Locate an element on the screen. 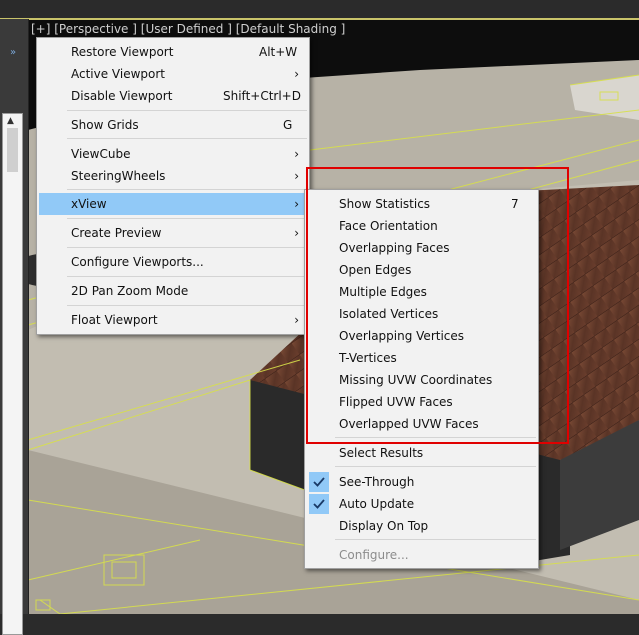  menu-item-see-through: See-Through is located at coordinates (421, 482).